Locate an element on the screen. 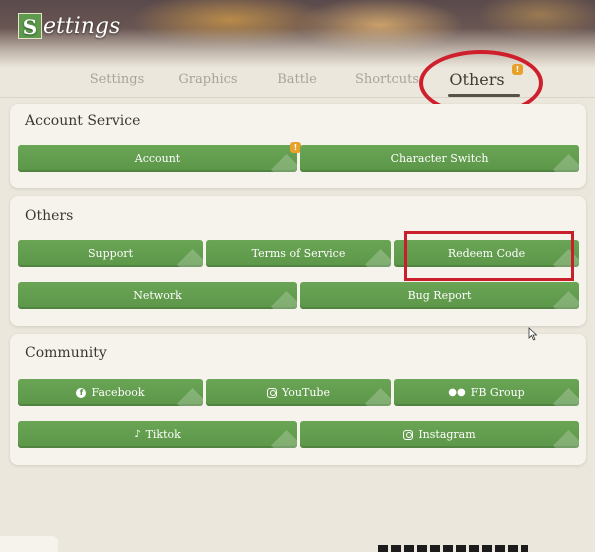 The image size is (595, 552). section-title-community: Community is located at coordinates (66, 353).